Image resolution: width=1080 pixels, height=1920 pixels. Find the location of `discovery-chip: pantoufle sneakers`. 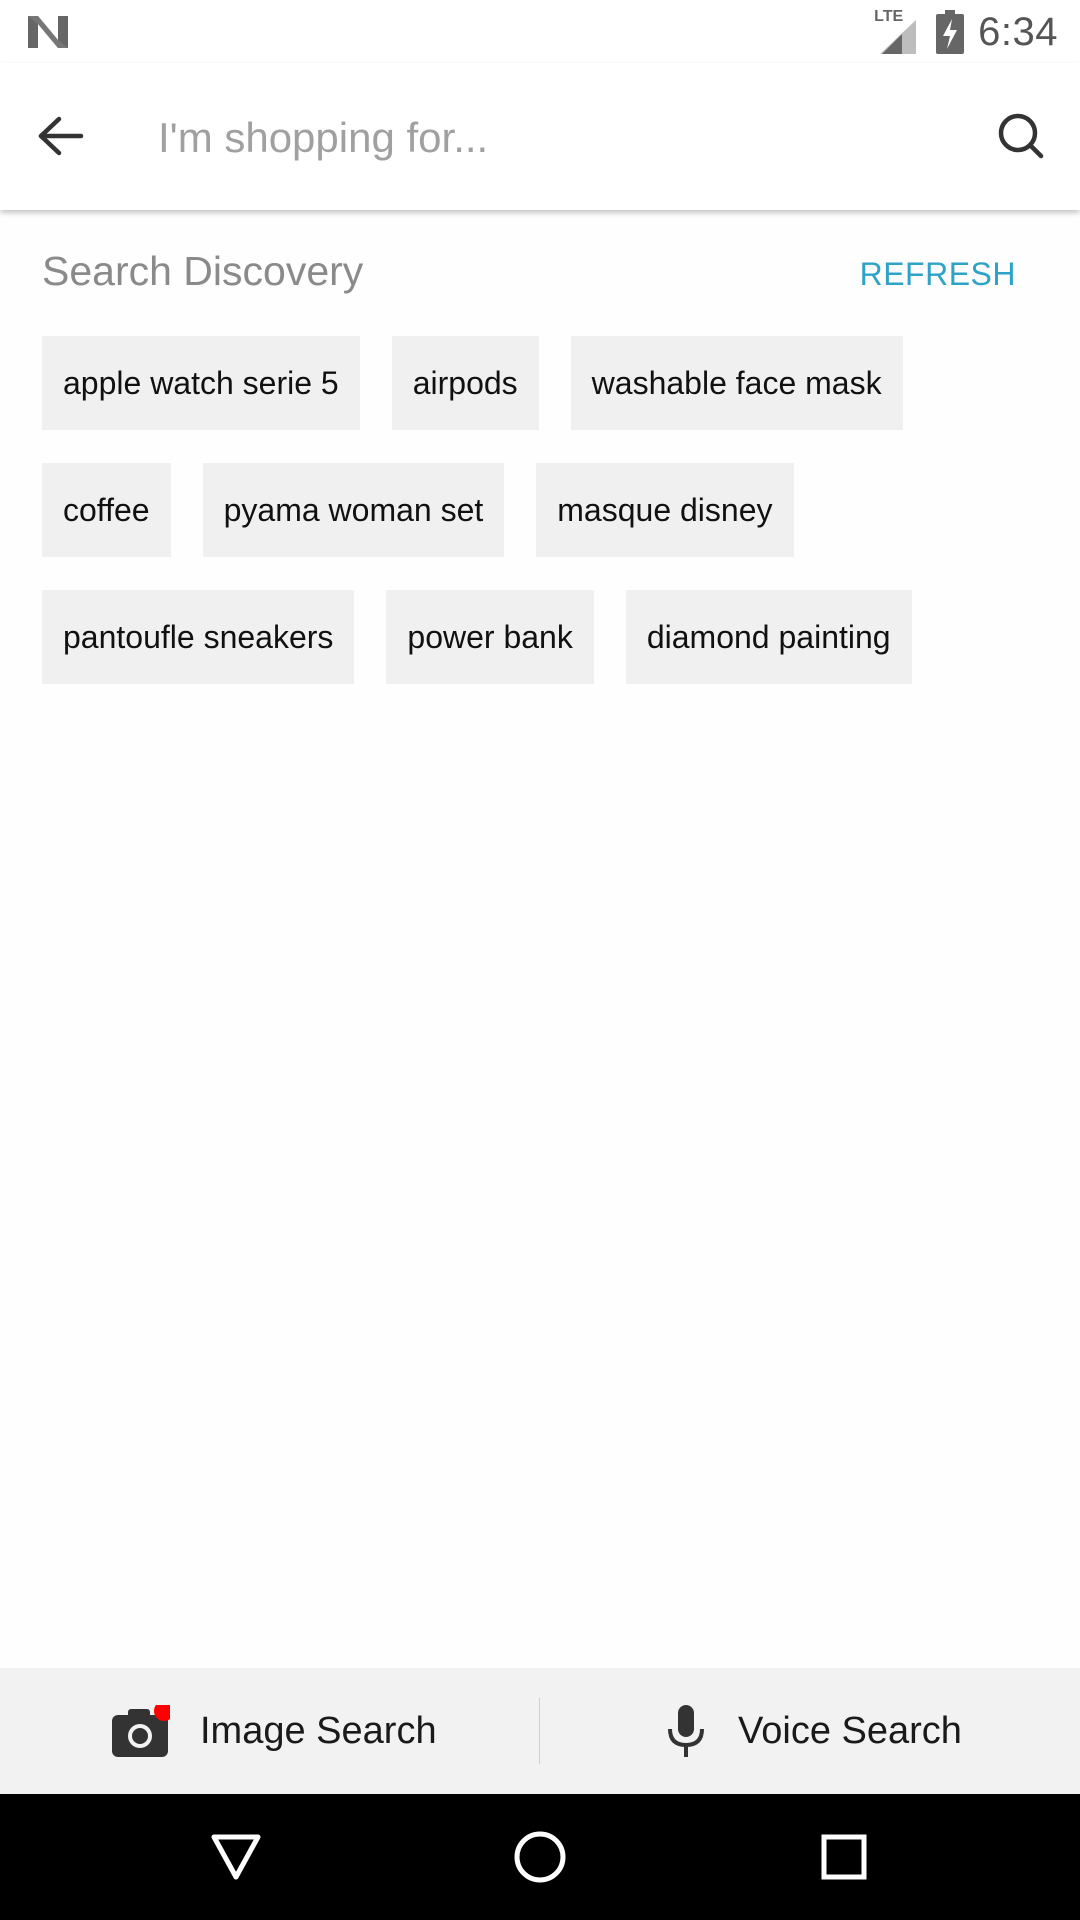

discovery-chip: pantoufle sneakers is located at coordinates (198, 637).